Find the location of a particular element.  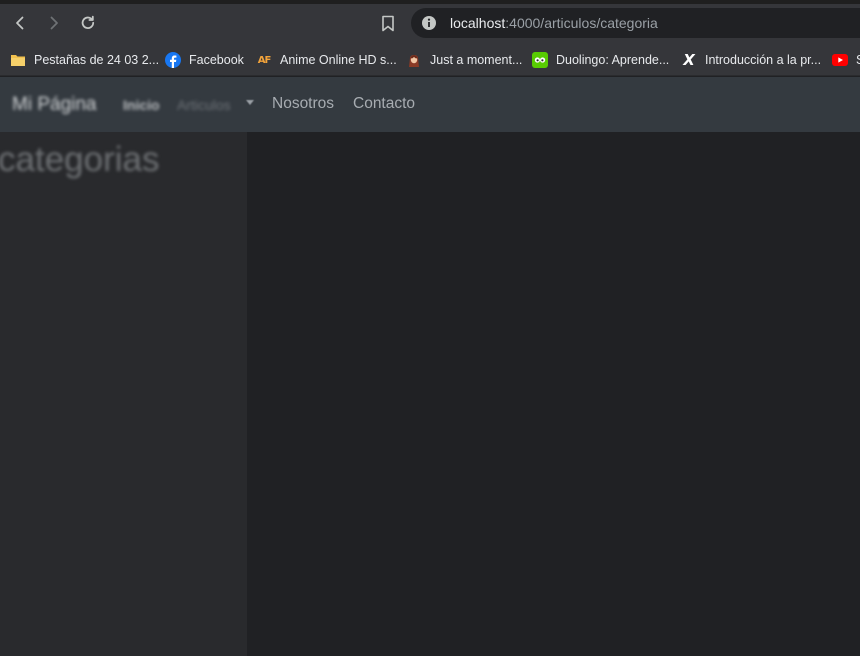

browser-toolbar: localhost:4000/articulos/categoria is located at coordinates (430, 22).